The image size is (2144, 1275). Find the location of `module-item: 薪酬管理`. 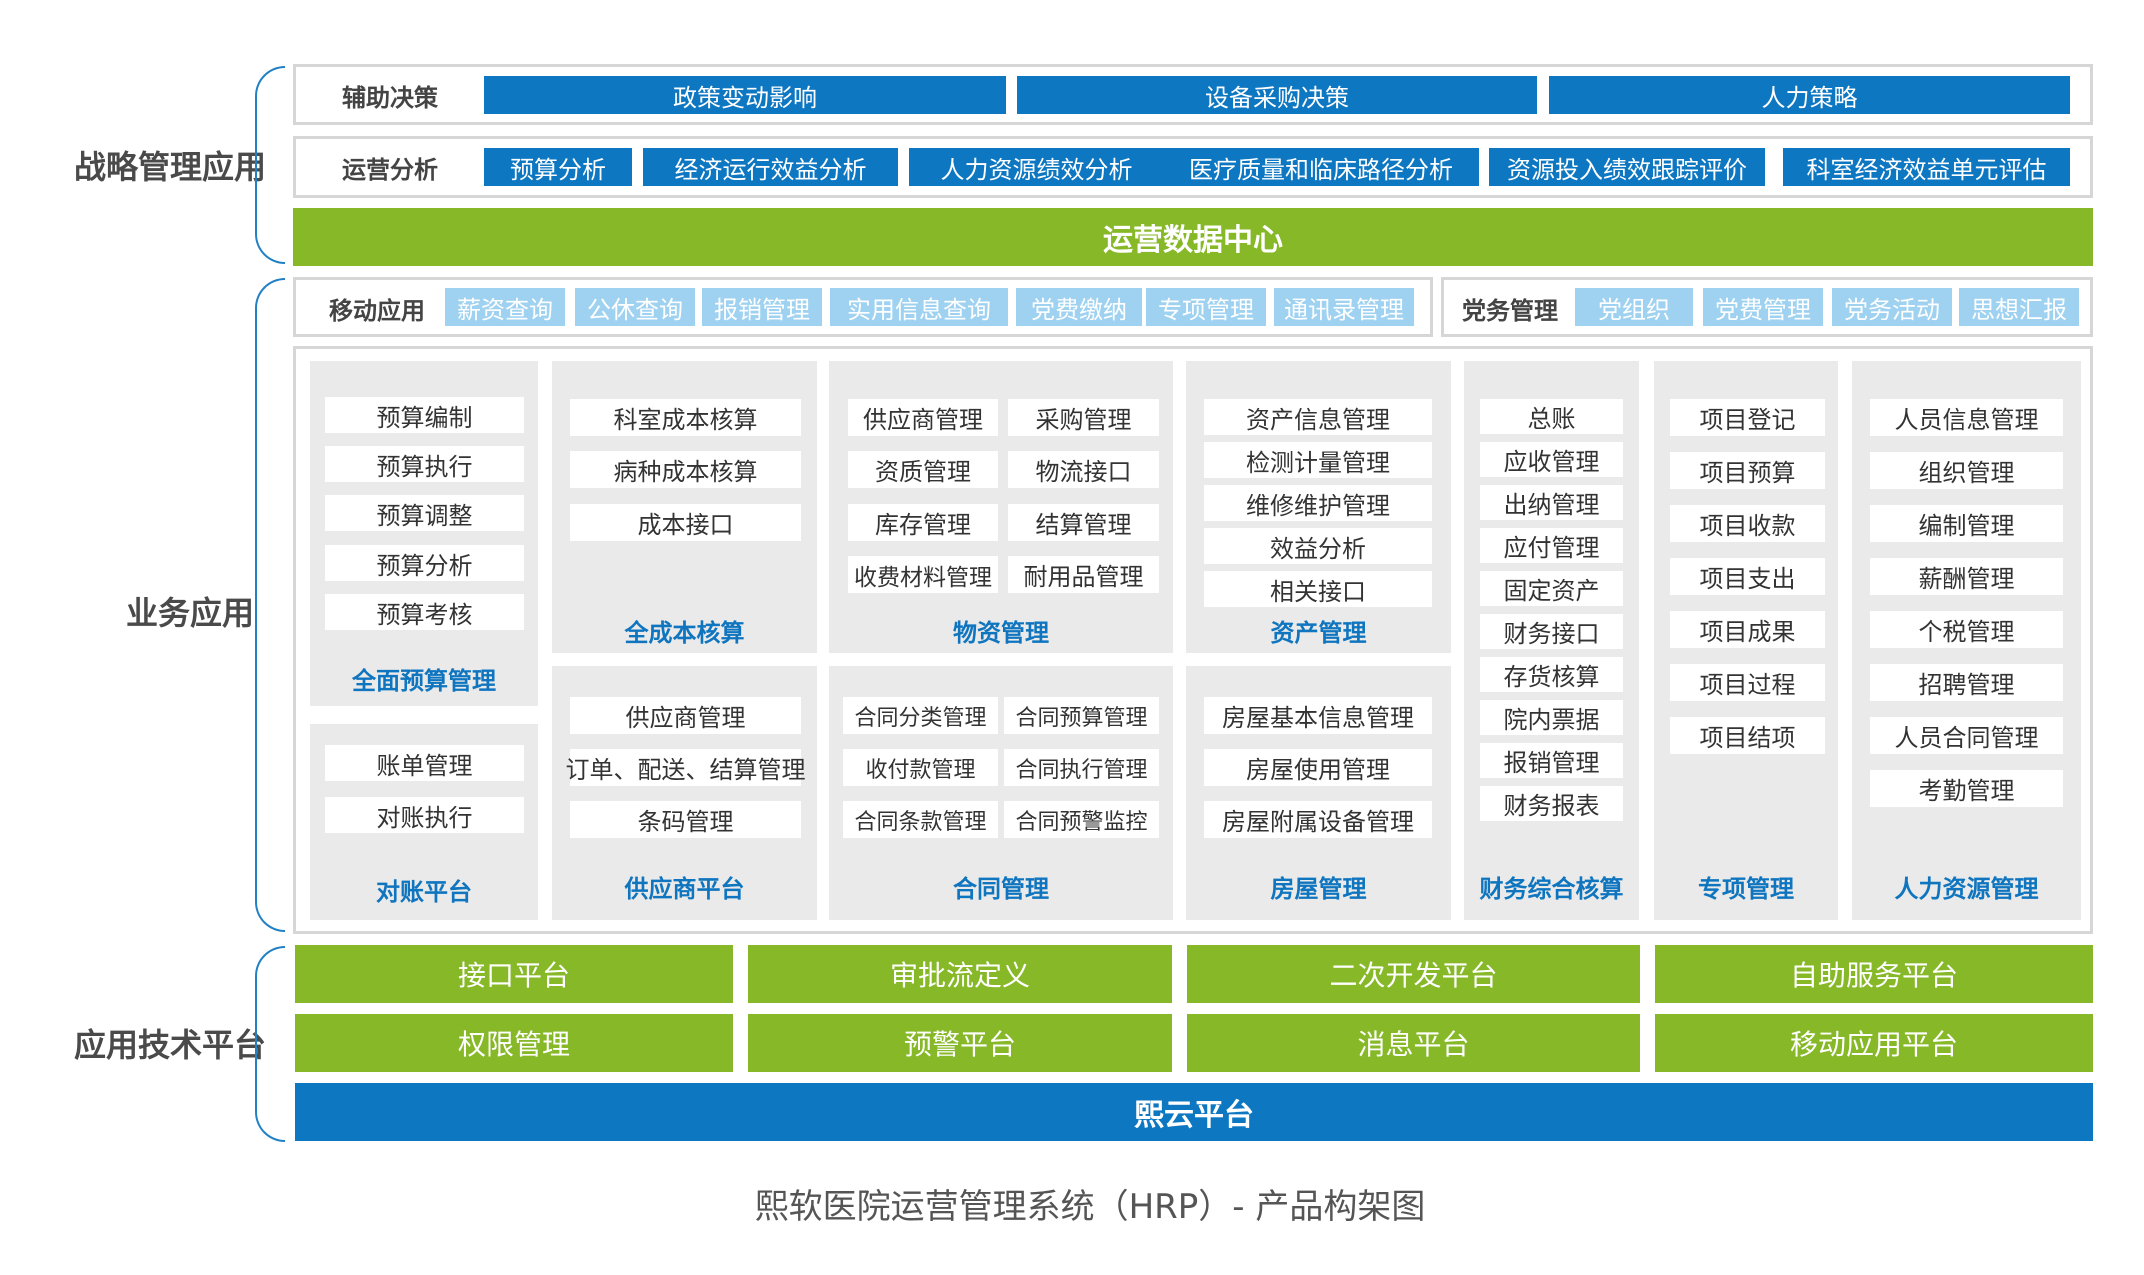

module-item: 薪酬管理 is located at coordinates (1966, 576).